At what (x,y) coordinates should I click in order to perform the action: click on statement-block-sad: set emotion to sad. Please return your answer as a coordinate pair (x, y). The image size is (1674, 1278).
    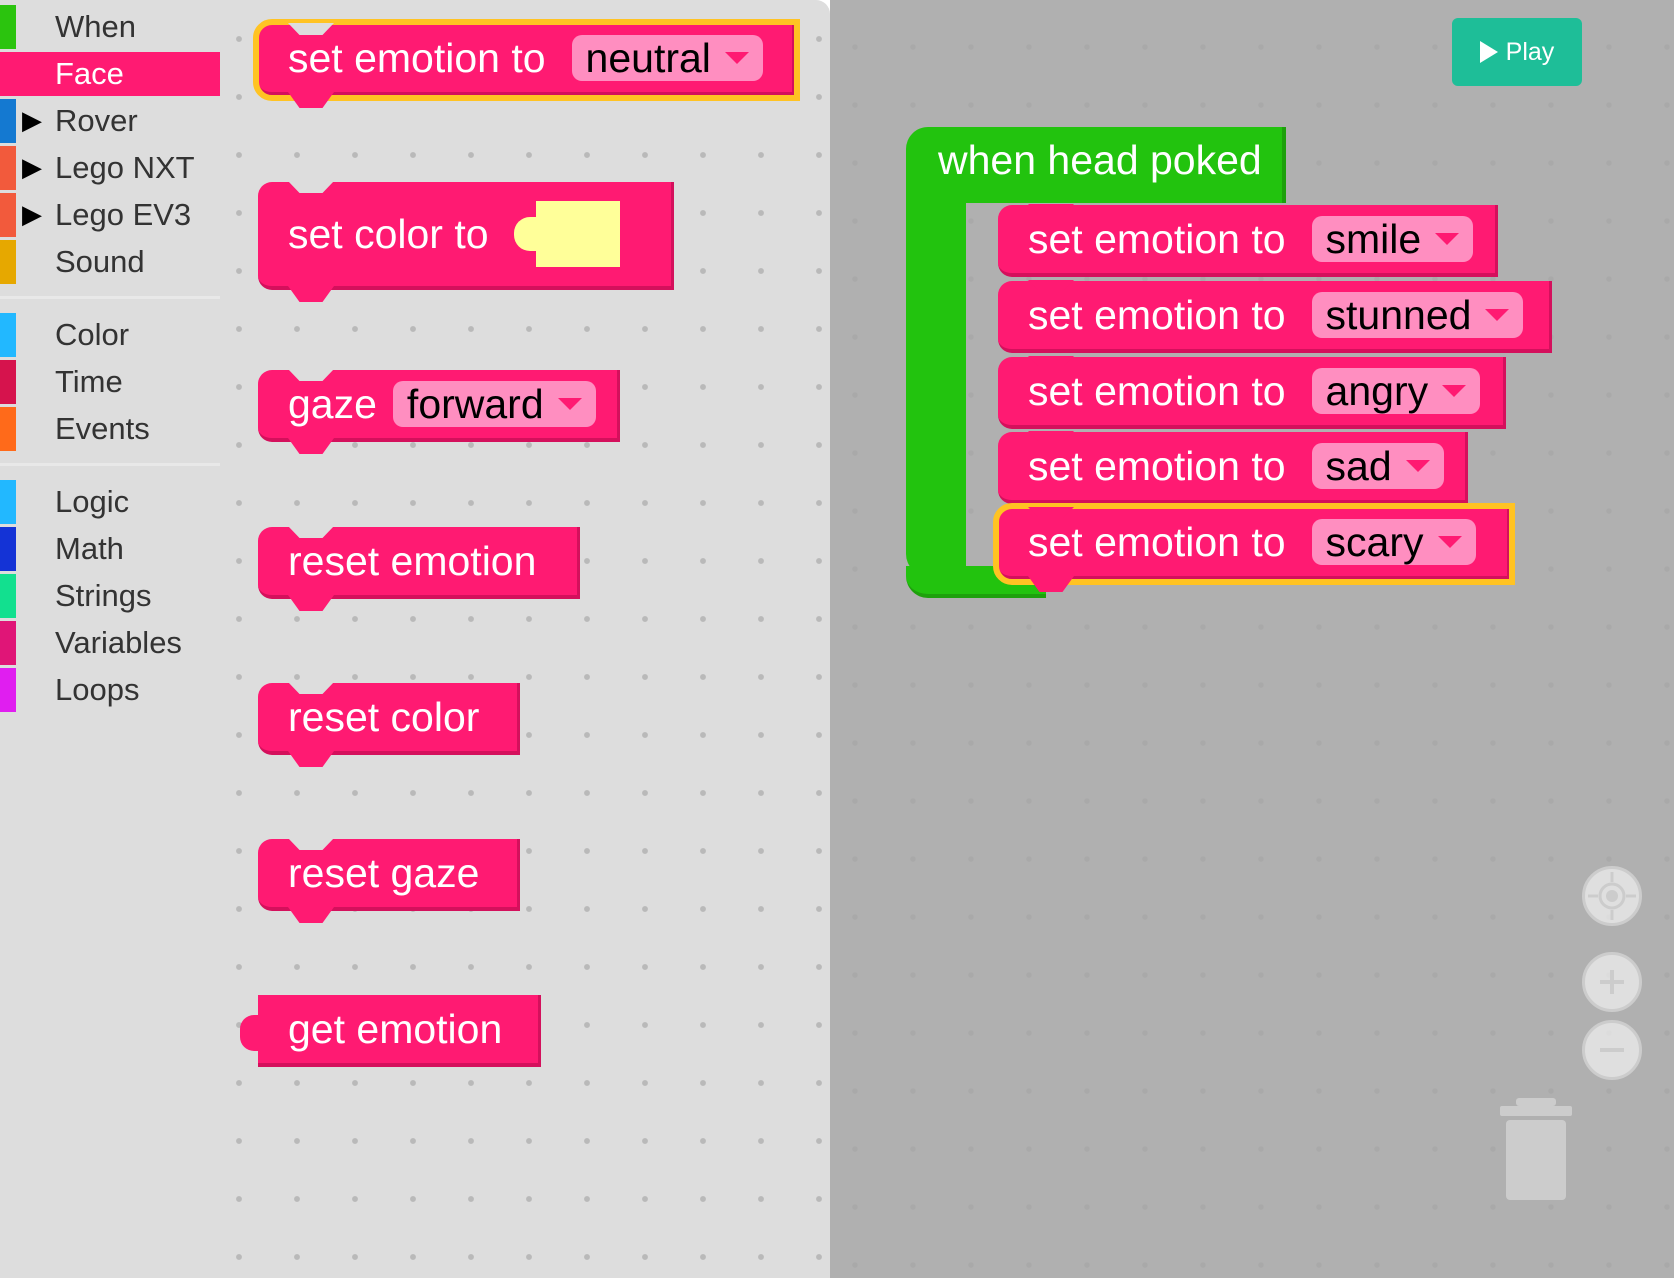
    Looking at the image, I should click on (1233, 467).